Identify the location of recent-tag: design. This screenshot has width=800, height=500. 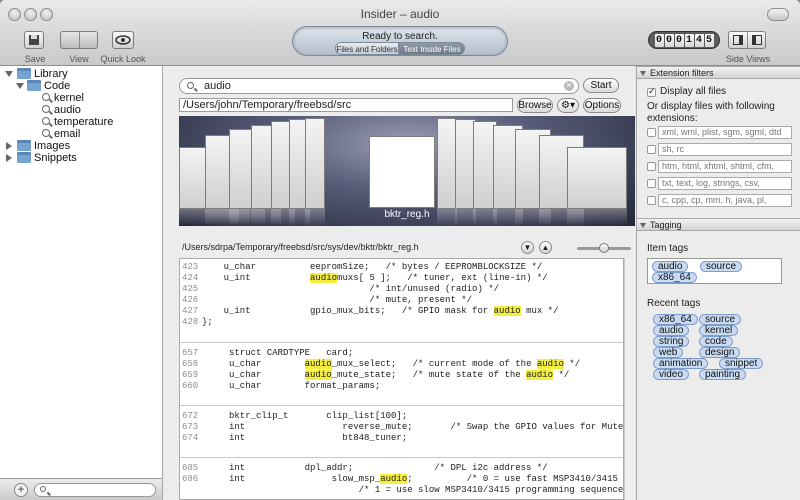
(720, 352).